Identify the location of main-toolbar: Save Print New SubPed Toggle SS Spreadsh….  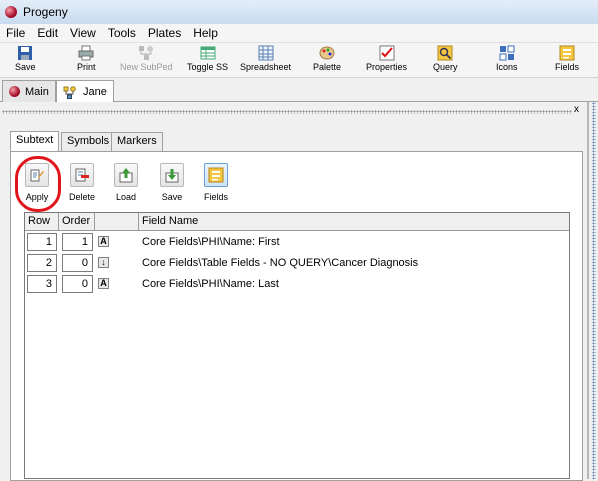
(299, 60).